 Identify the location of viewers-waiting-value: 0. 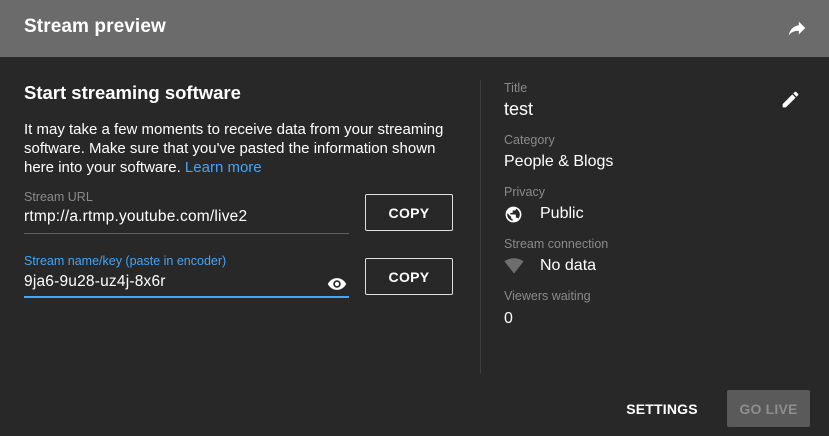
(508, 318).